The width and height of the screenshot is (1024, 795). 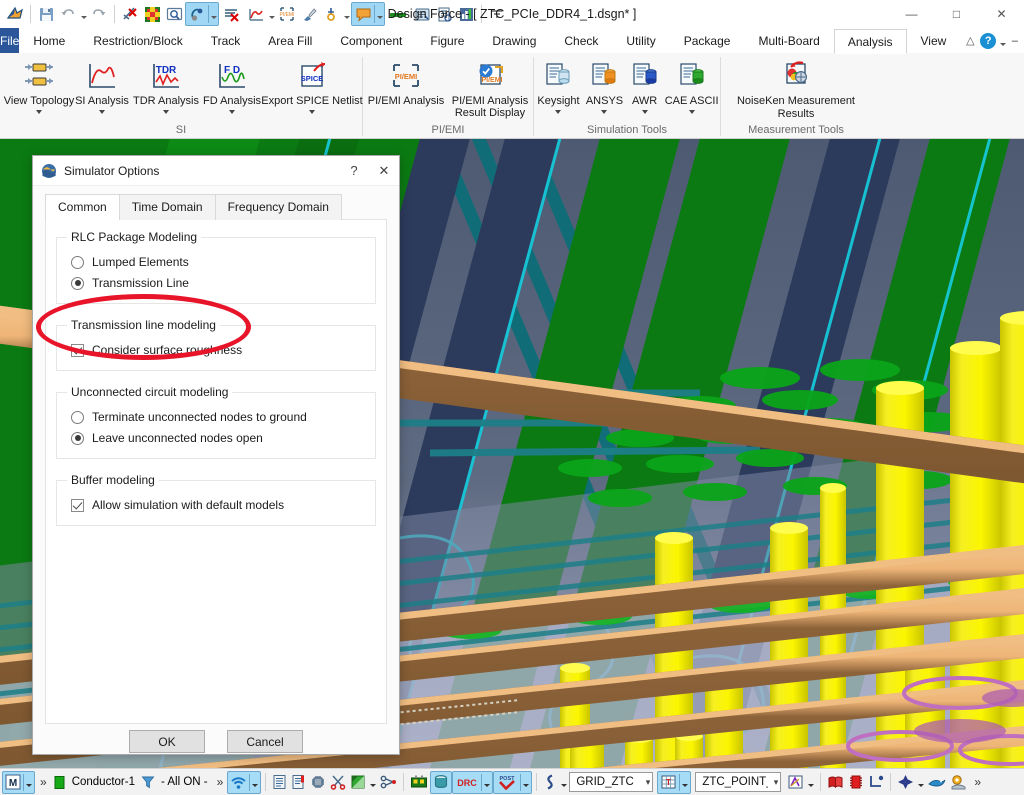 What do you see at coordinates (18, 782) in the screenshot?
I see `mode-toggle-group: M` at bounding box center [18, 782].